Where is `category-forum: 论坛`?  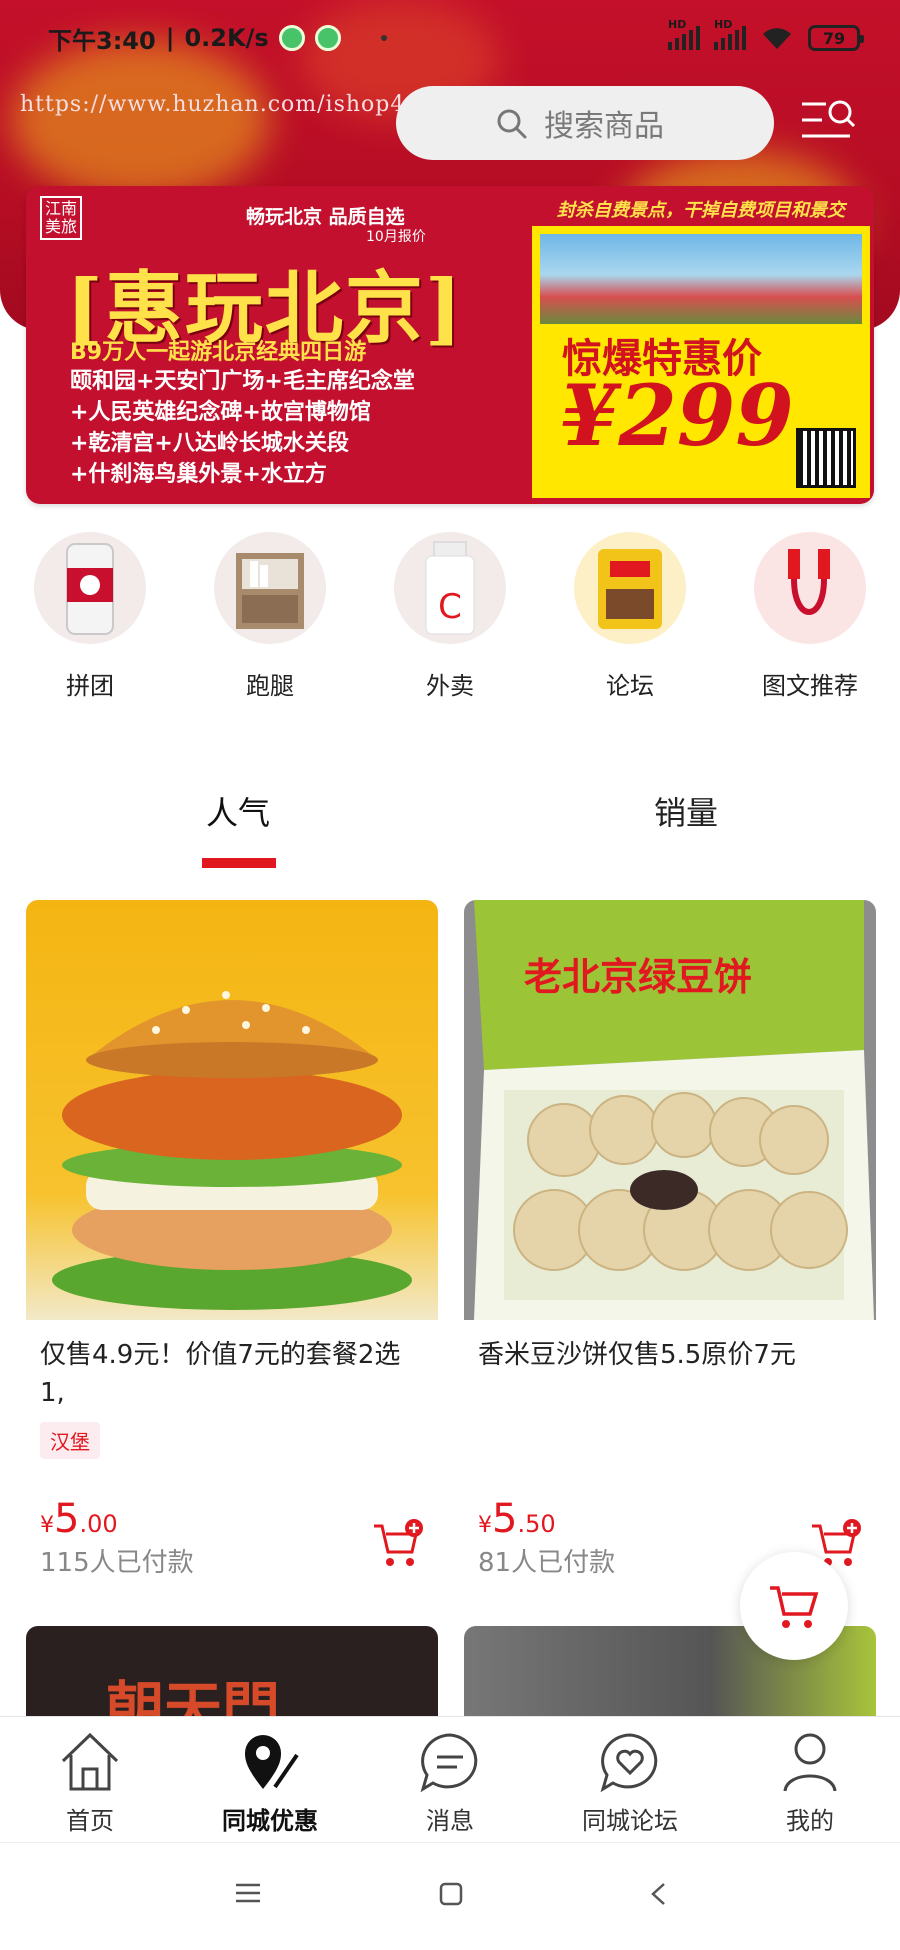 category-forum: 论坛 is located at coordinates (630, 616).